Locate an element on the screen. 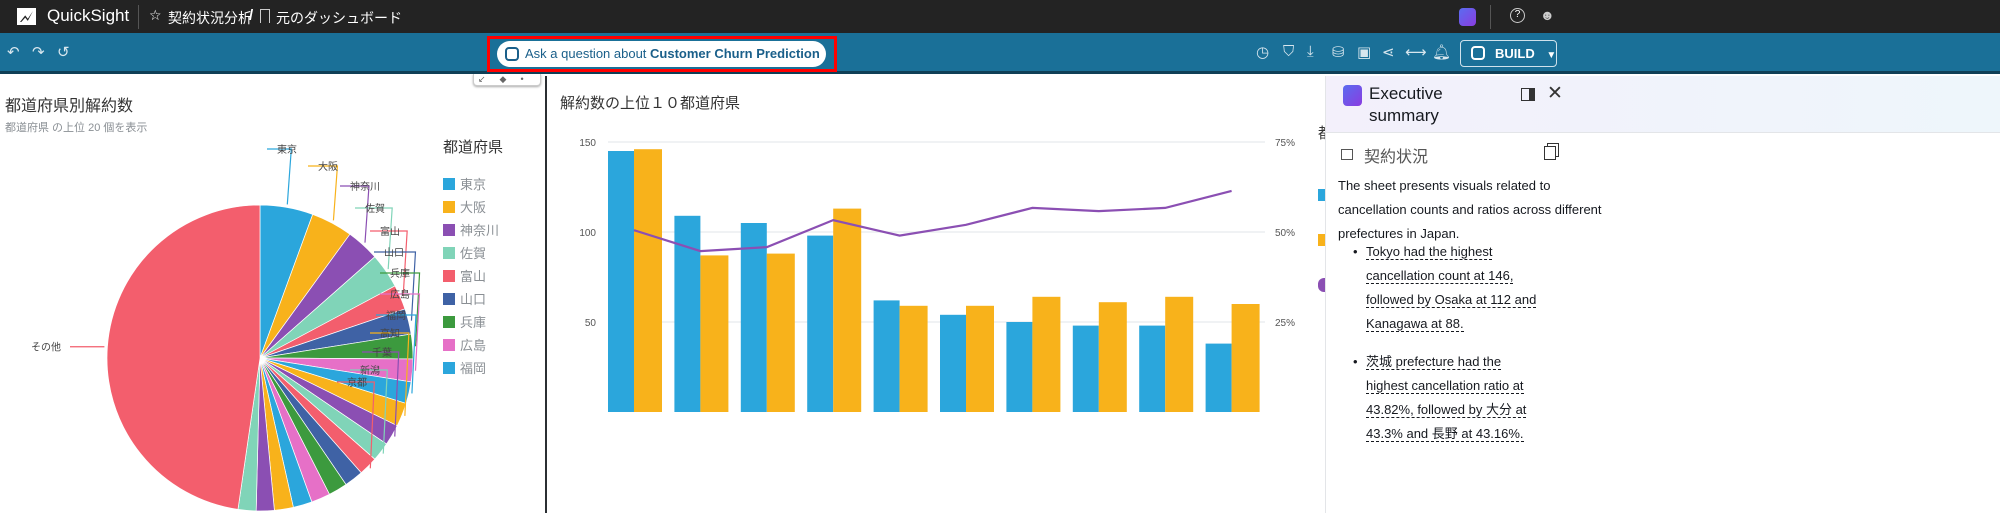 The image size is (2000, 513). legend-label: 神奈川 is located at coordinates (480, 230).